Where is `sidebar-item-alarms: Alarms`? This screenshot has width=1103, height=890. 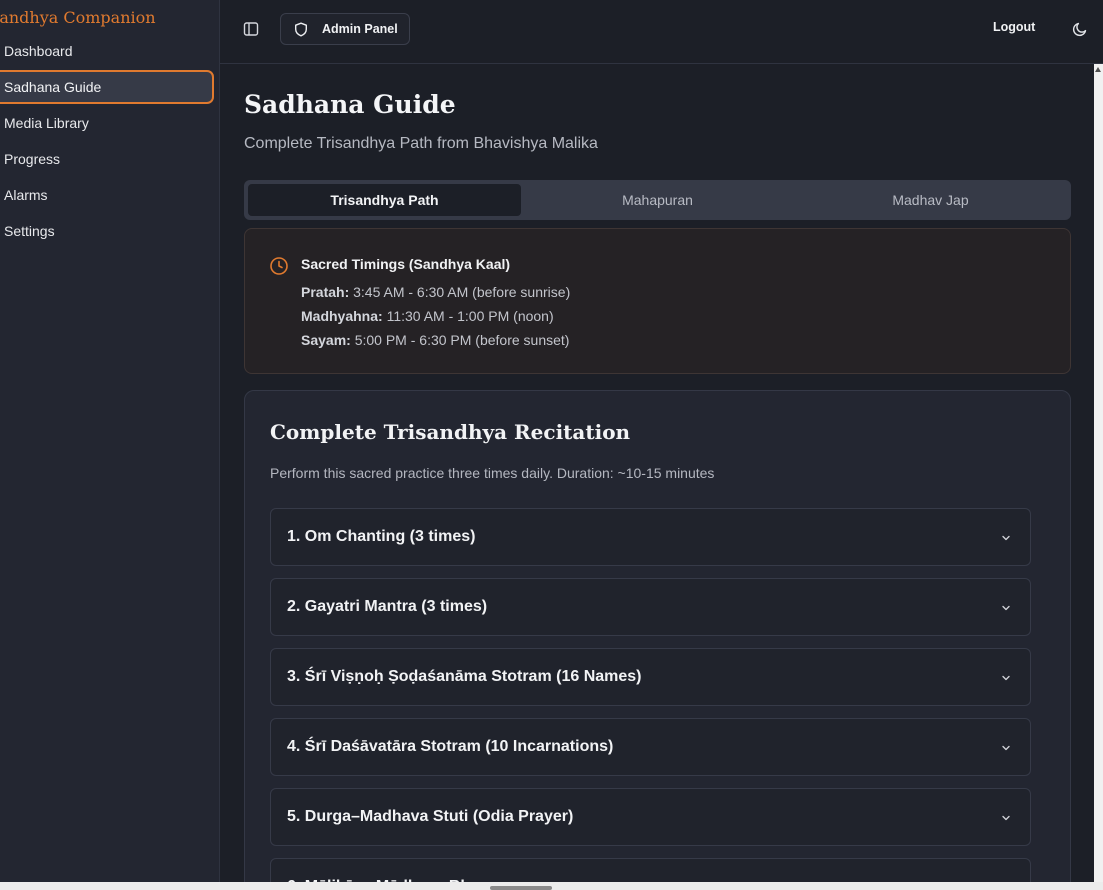
sidebar-item-alarms: Alarms is located at coordinates (107, 195).